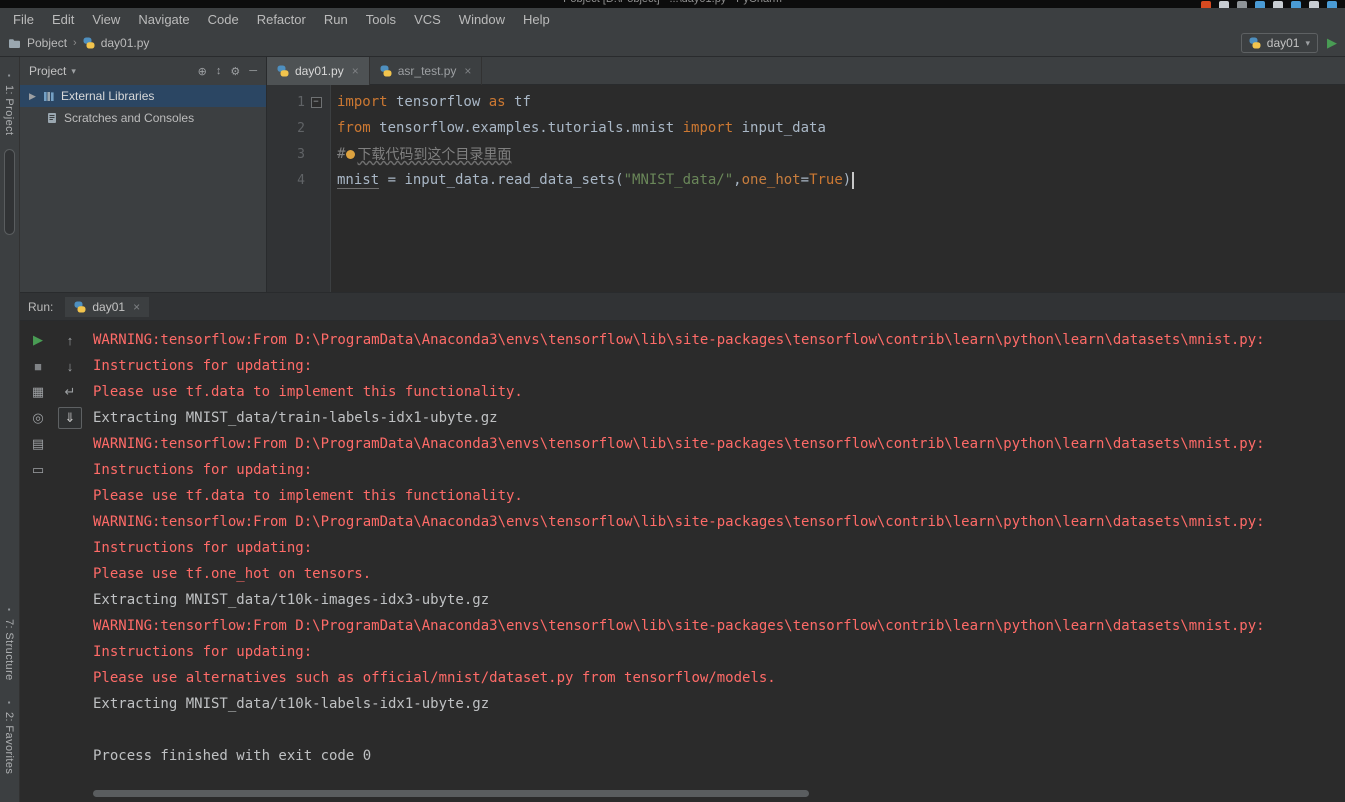 The width and height of the screenshot is (1345, 802). What do you see at coordinates (232, 574) in the screenshot?
I see `console-line: Please use tf.one_hot on tensors.` at bounding box center [232, 574].